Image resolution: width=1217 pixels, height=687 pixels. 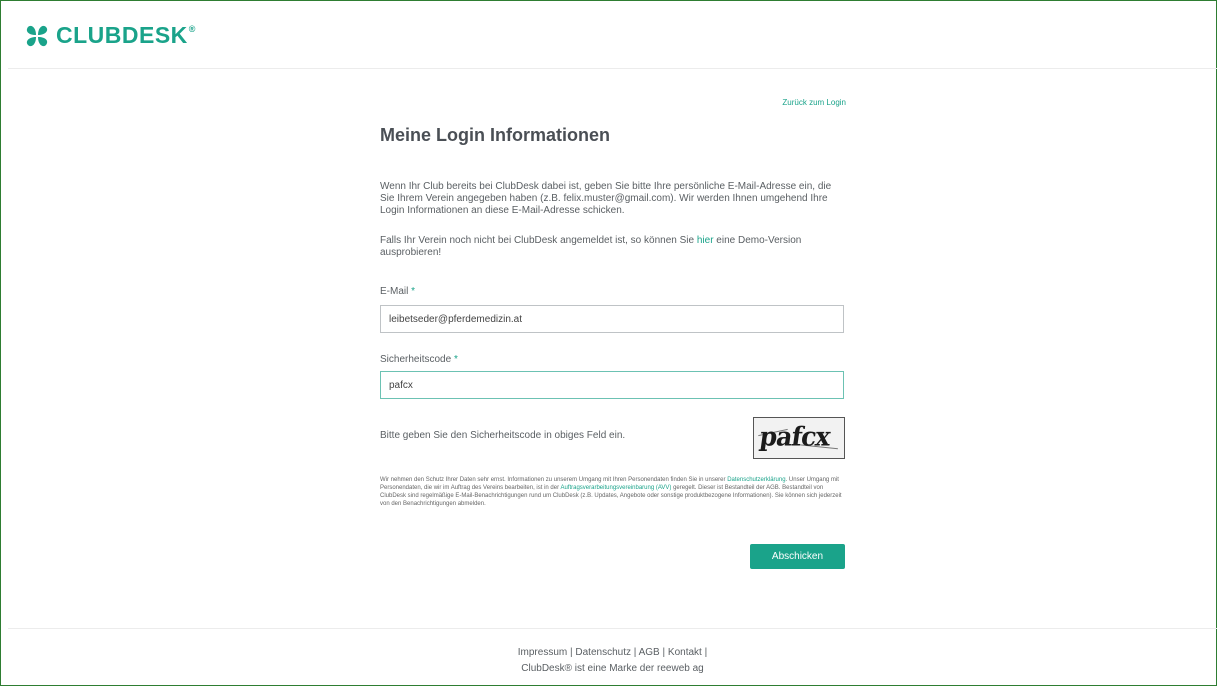 I want to click on agb-link: AGB, so click(x=649, y=652).